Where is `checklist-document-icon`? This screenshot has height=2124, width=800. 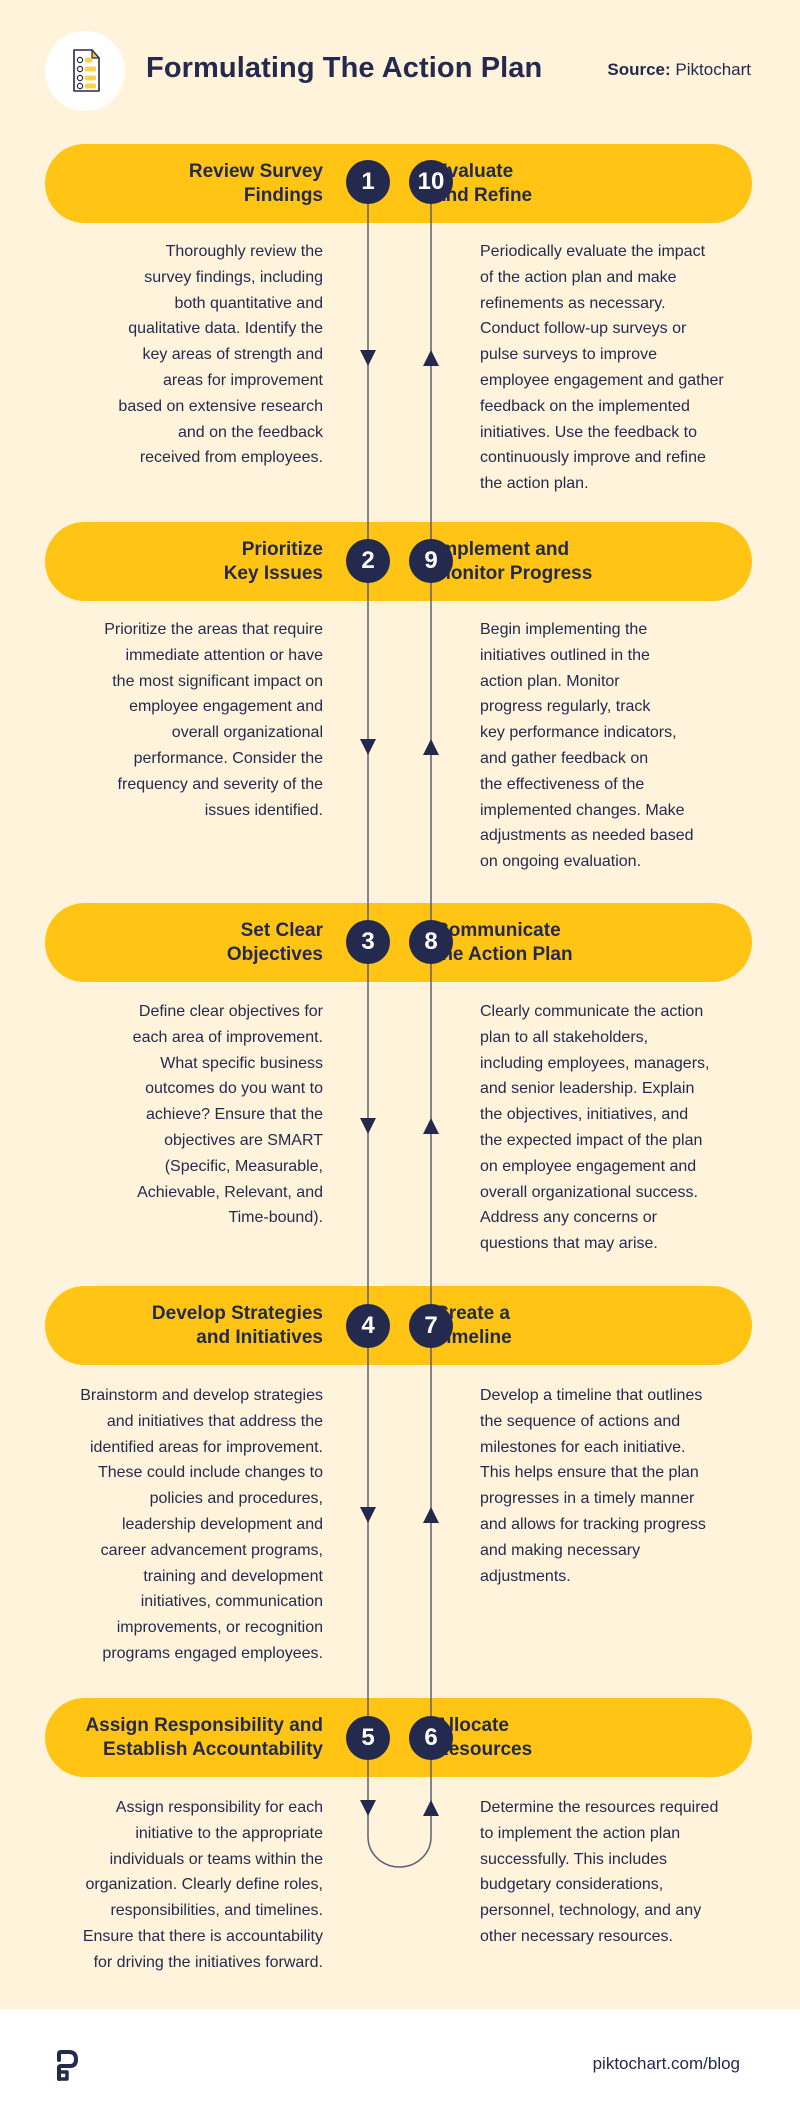 checklist-document-icon is located at coordinates (86, 70).